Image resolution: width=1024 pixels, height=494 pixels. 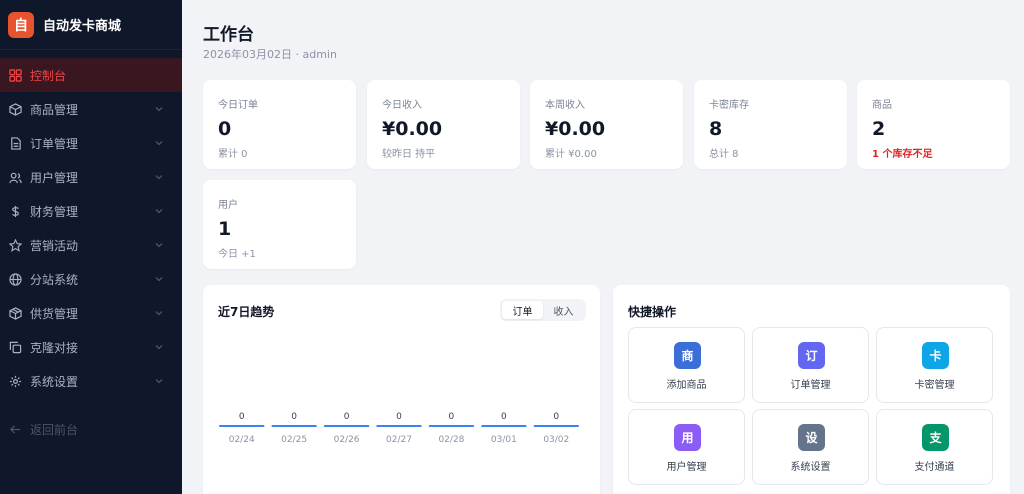 I want to click on stat-value: ¥0.00, so click(x=412, y=129).